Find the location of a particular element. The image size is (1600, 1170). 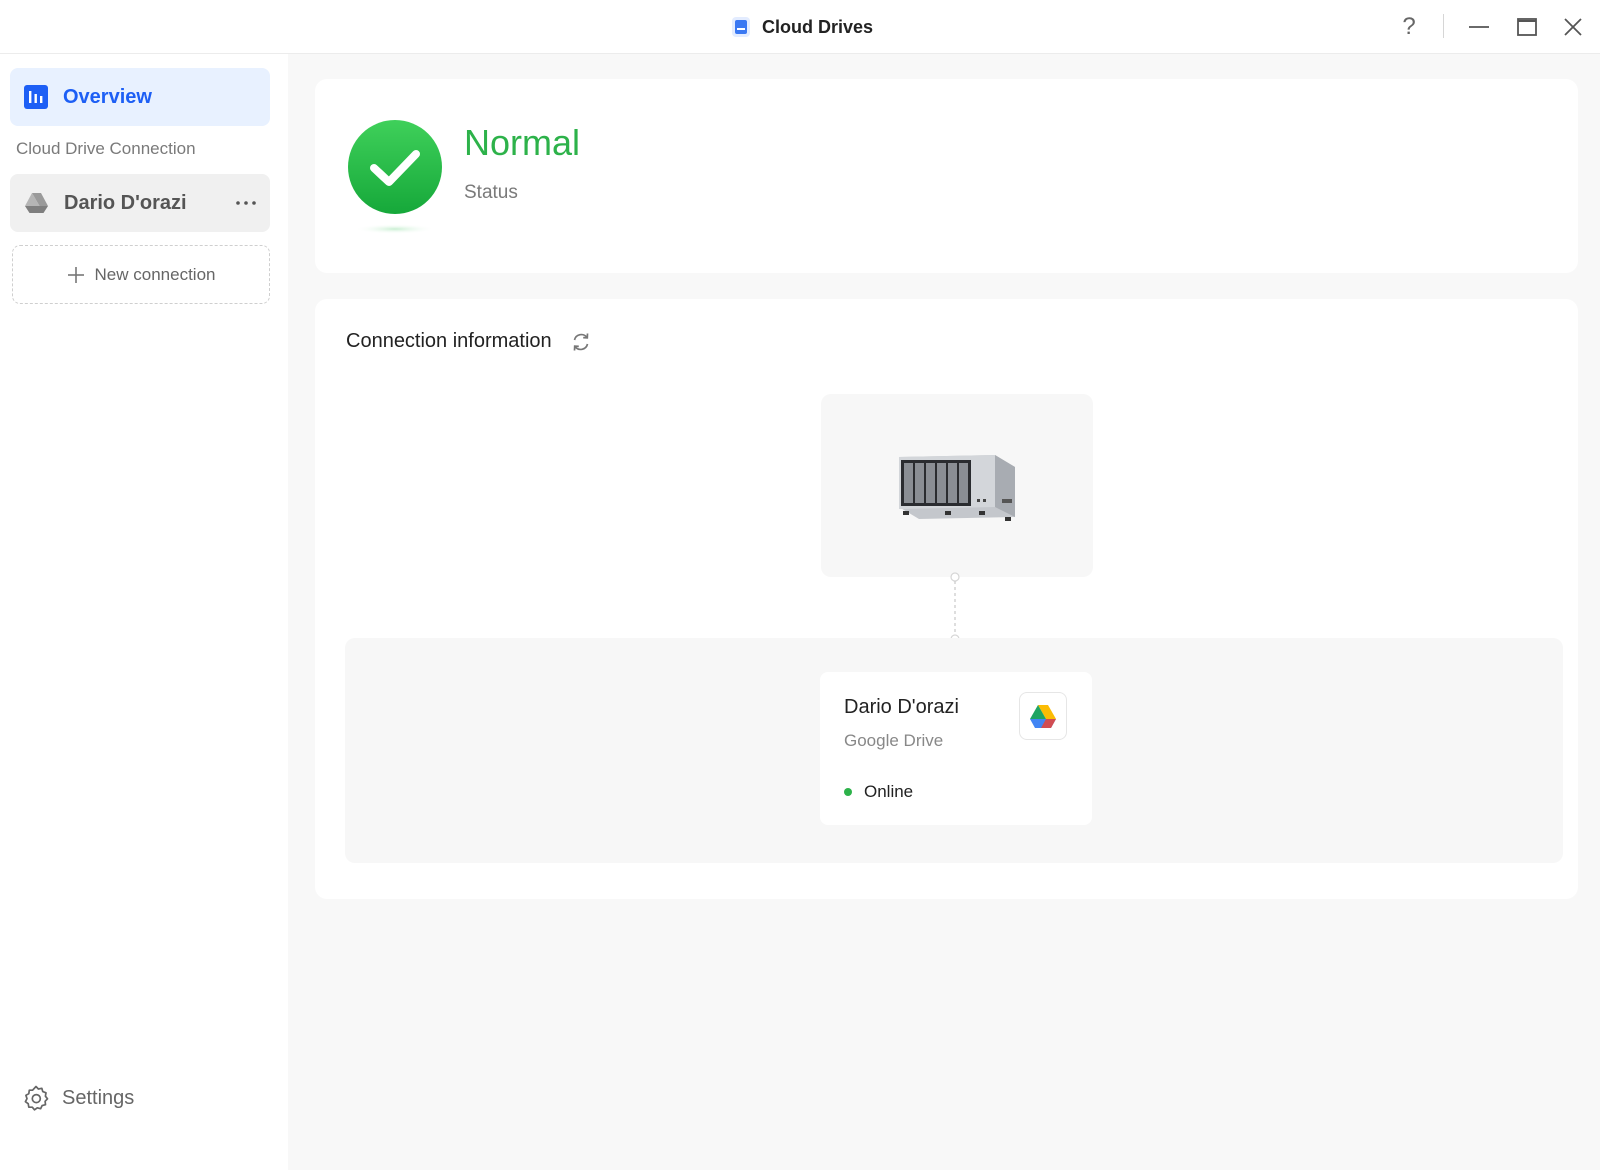

refresh-icon is located at coordinates (581, 342).